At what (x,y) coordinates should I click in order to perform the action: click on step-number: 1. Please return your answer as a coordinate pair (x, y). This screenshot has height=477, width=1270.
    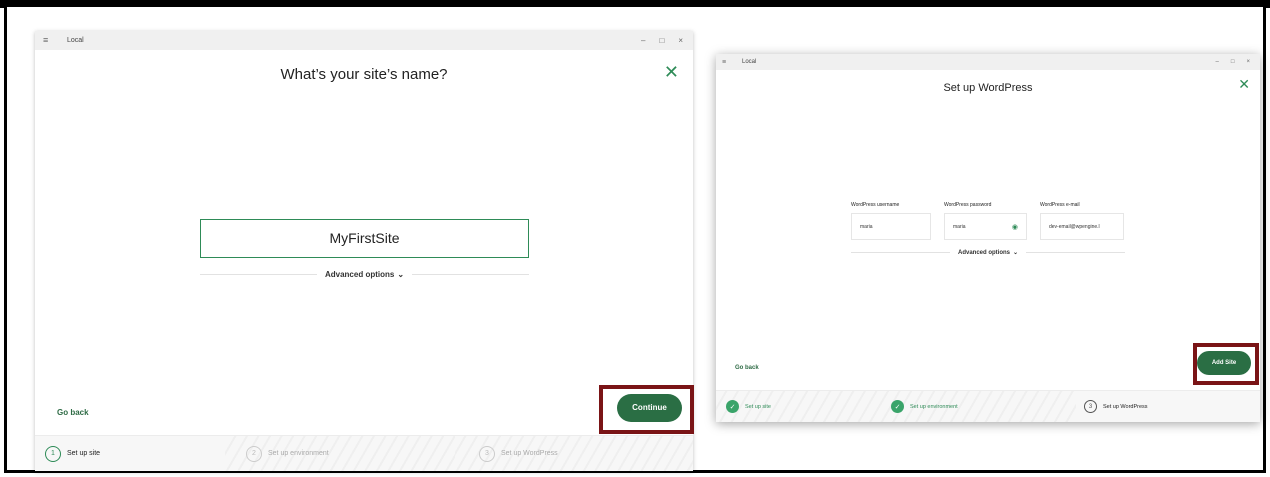
    Looking at the image, I should click on (53, 453).